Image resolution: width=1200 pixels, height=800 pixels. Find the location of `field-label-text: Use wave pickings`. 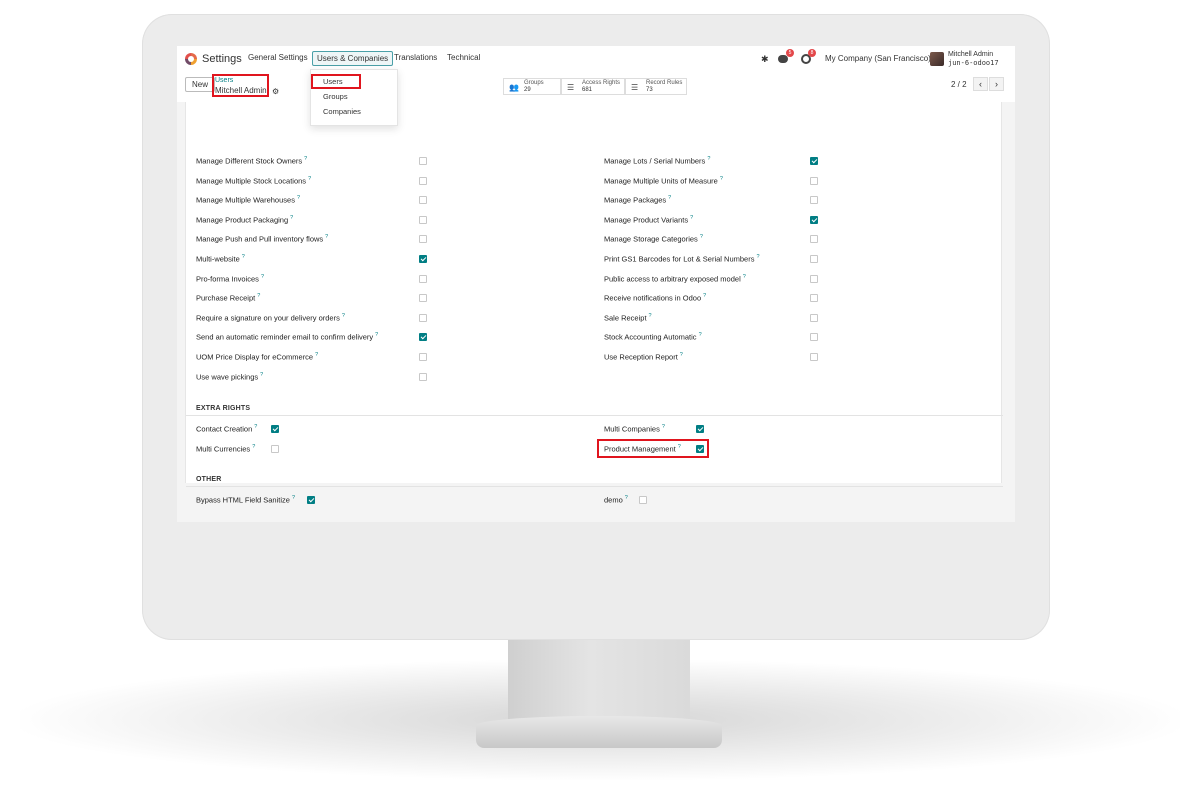

field-label-text: Use wave pickings is located at coordinates (227, 377).